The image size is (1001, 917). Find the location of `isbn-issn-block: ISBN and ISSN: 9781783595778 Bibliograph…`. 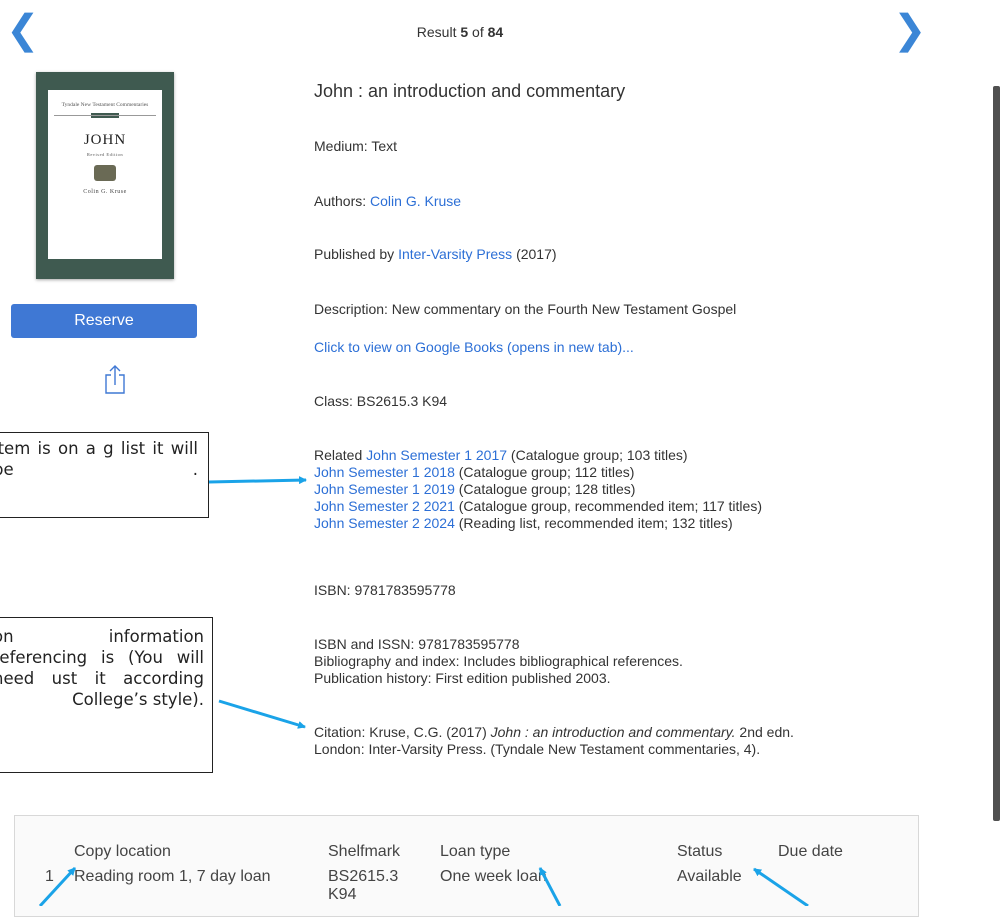

isbn-issn-block: ISBN and ISSN: 9781783595778 Bibliograph… is located at coordinates (498, 661).